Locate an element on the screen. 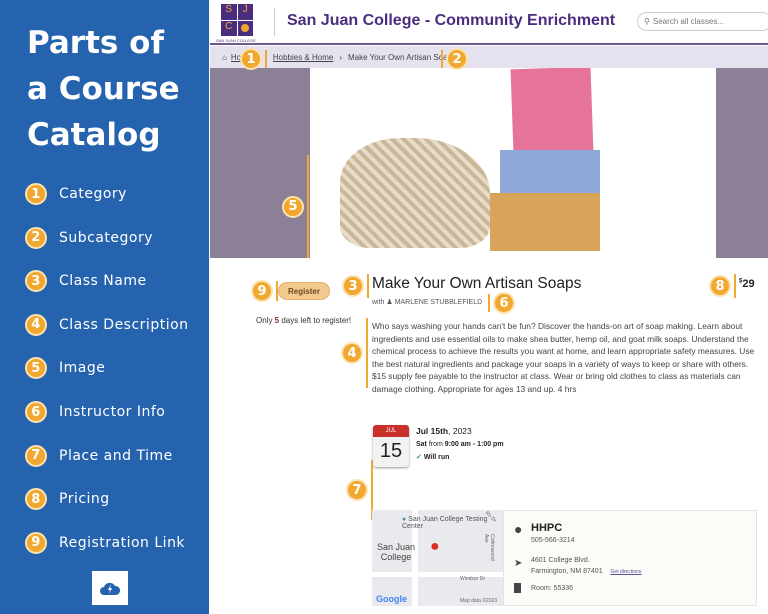 The width and height of the screenshot is (768, 614). legend-item: 8 Pricing is located at coordinates (67, 499).